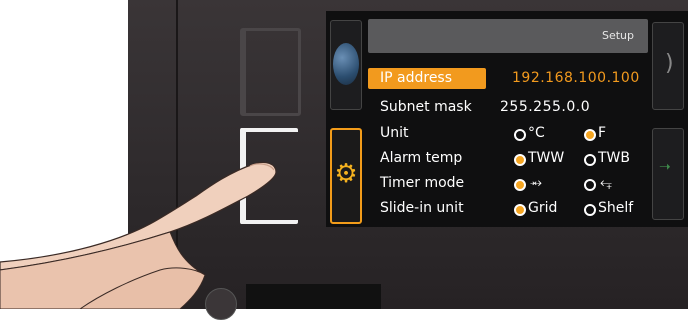 The height and width of the screenshot is (320, 688). I want to click on timer-down-icon: ⥆, so click(606, 182).